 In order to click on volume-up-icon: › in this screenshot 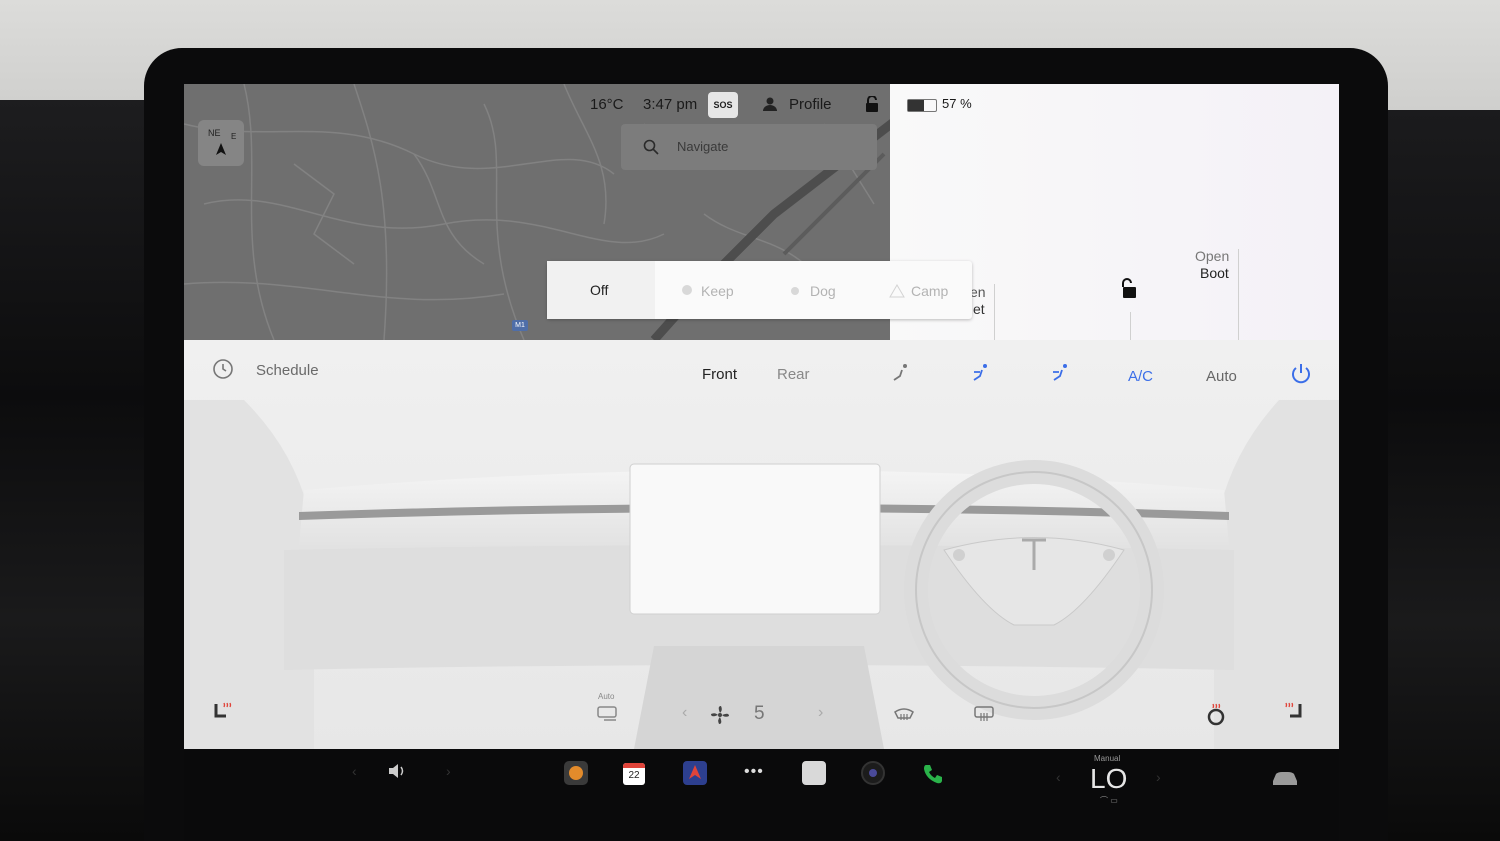, I will do `click(448, 771)`.